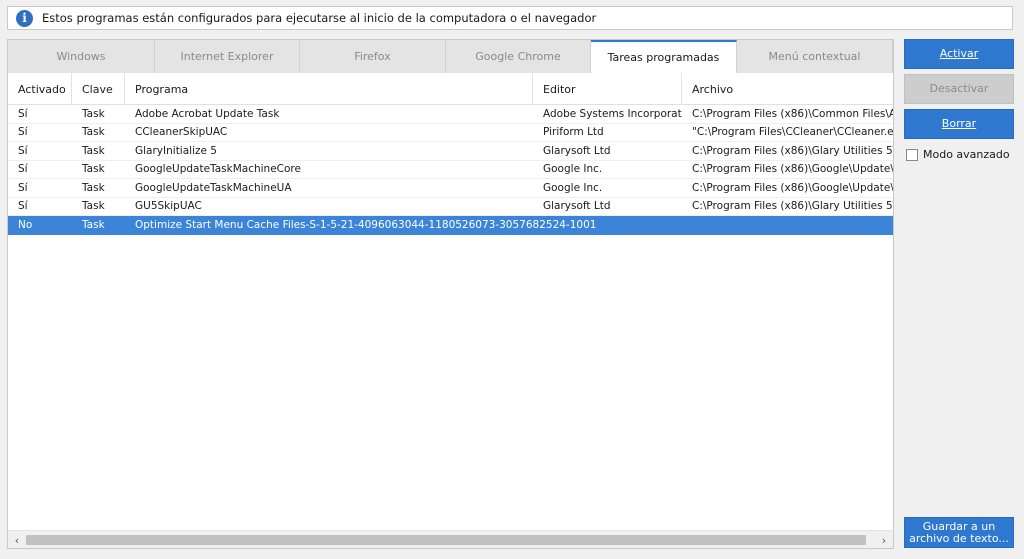 This screenshot has width=1024, height=559. What do you see at coordinates (573, 132) in the screenshot?
I see `cell-editor: Piriform Ltd` at bounding box center [573, 132].